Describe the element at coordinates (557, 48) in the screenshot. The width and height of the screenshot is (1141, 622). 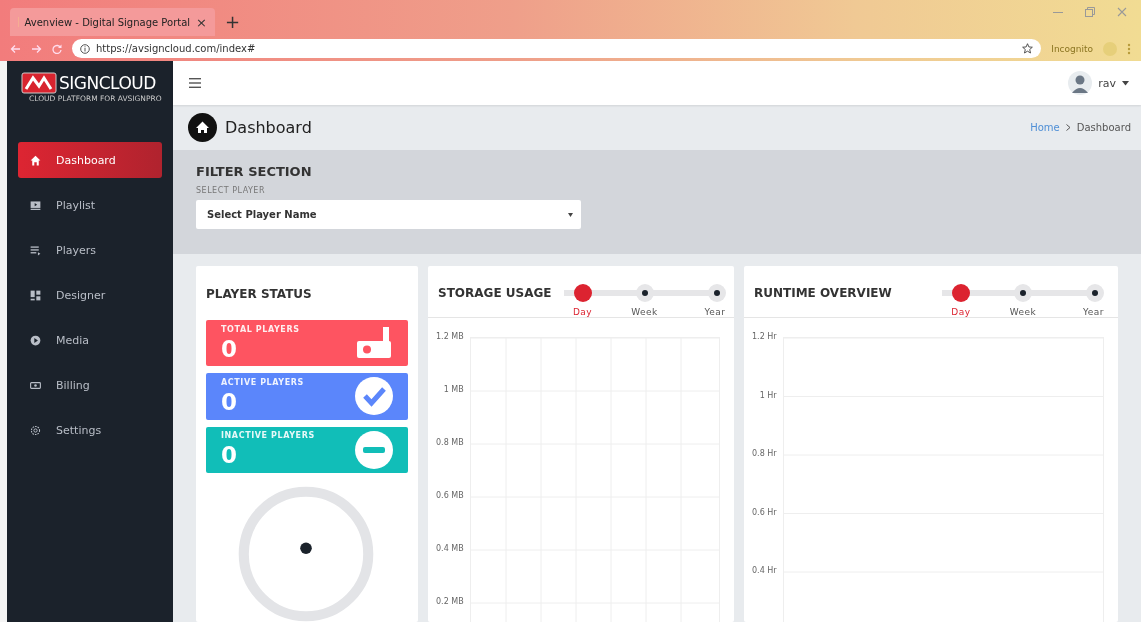
I see `address-bar: https://avsigncloud.com/index#` at that location.